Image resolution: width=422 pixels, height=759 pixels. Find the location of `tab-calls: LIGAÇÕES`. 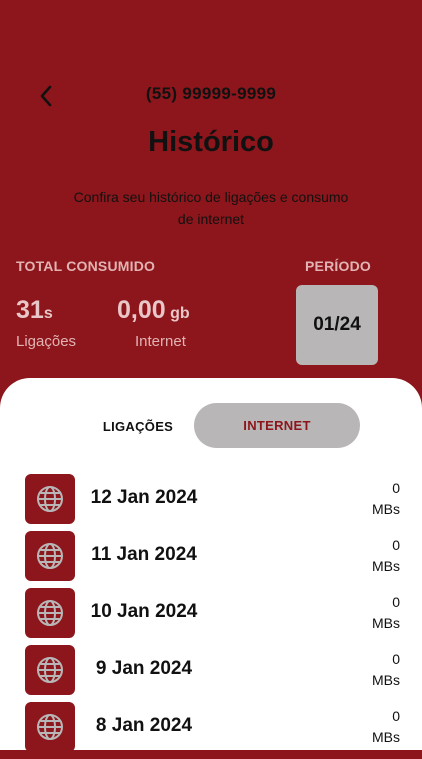

tab-calls: LIGAÇÕES is located at coordinates (138, 426).